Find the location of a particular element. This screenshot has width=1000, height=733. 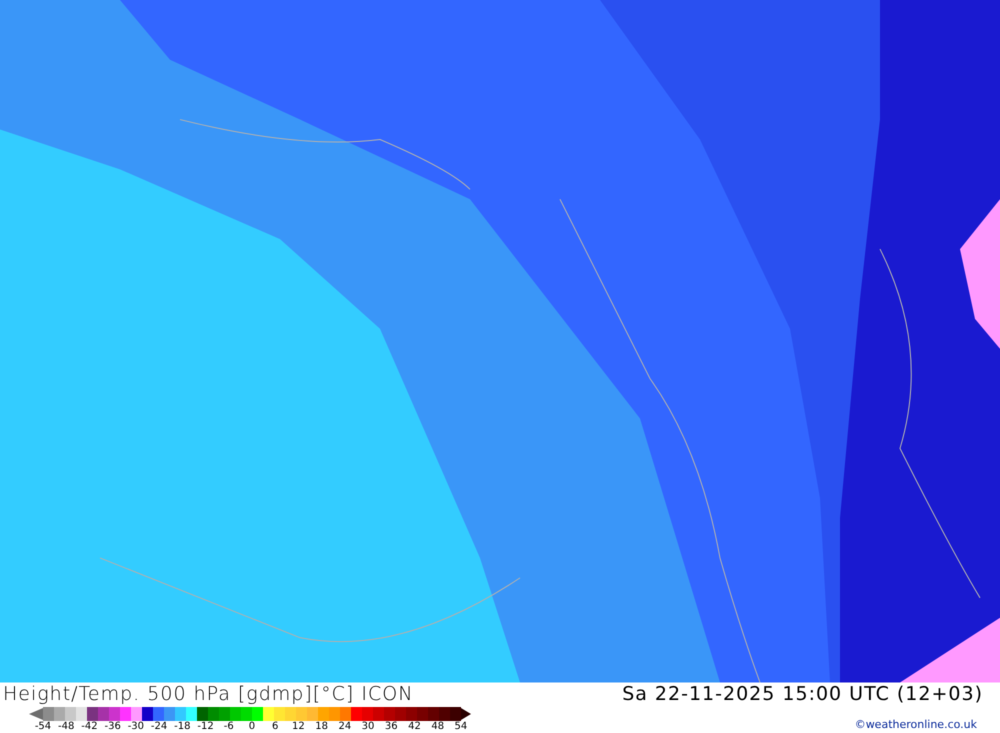

legend-tick-label: 48 is located at coordinates (438, 726).